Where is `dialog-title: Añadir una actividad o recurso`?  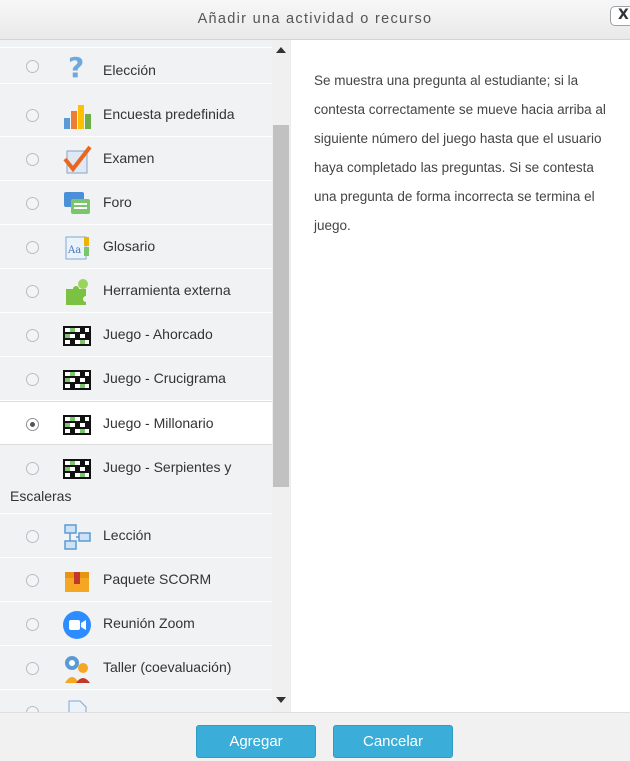
dialog-title: Añadir una actividad o recurso is located at coordinates (315, 19).